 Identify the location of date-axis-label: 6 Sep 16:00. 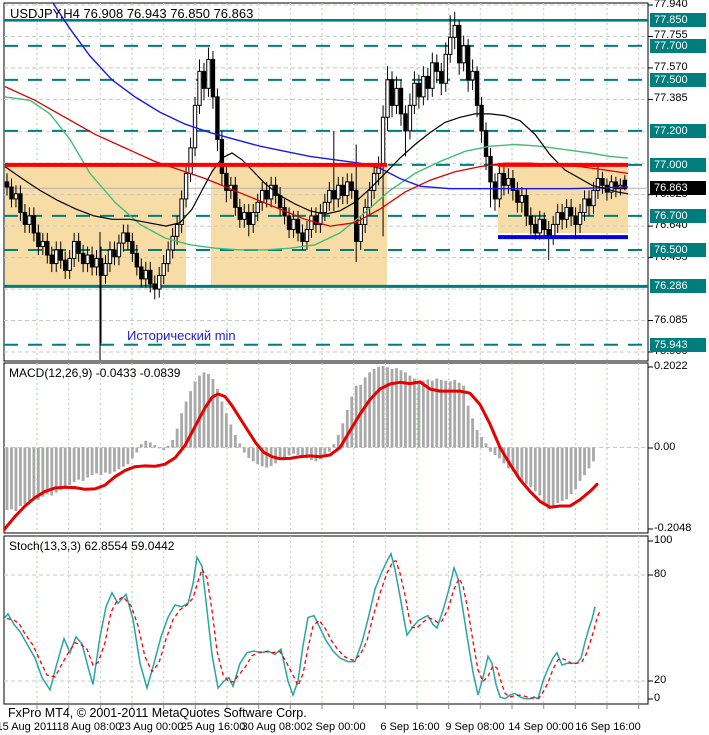
(410, 727).